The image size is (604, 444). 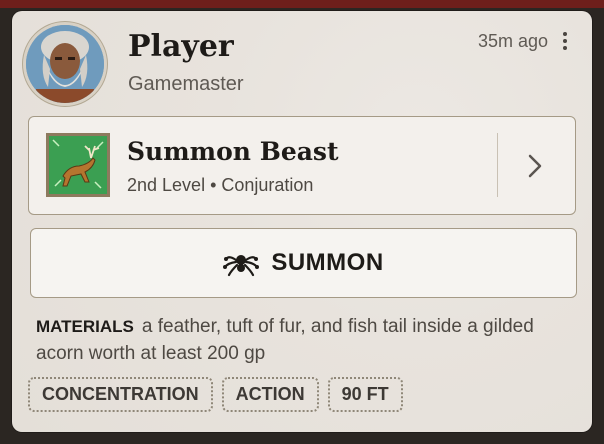 I want to click on player-name: Player, so click(x=181, y=46).